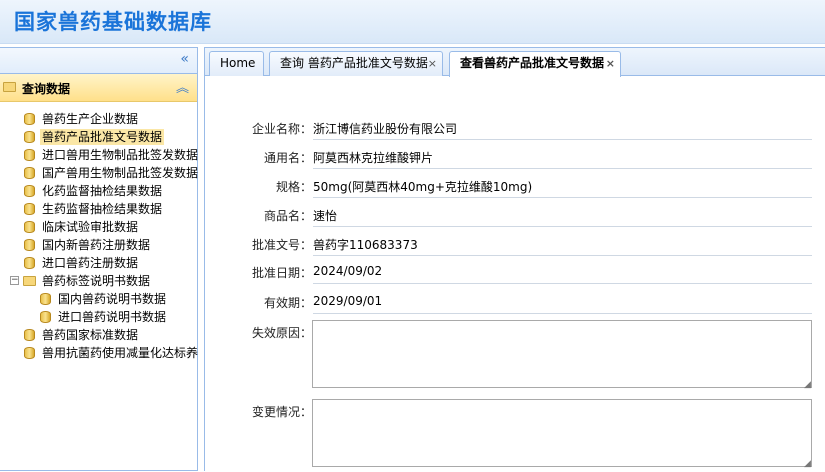 The height and width of the screenshot is (472, 825). What do you see at coordinates (412, 22) in the screenshot?
I see `app-header: 国家兽药基础数据库` at bounding box center [412, 22].